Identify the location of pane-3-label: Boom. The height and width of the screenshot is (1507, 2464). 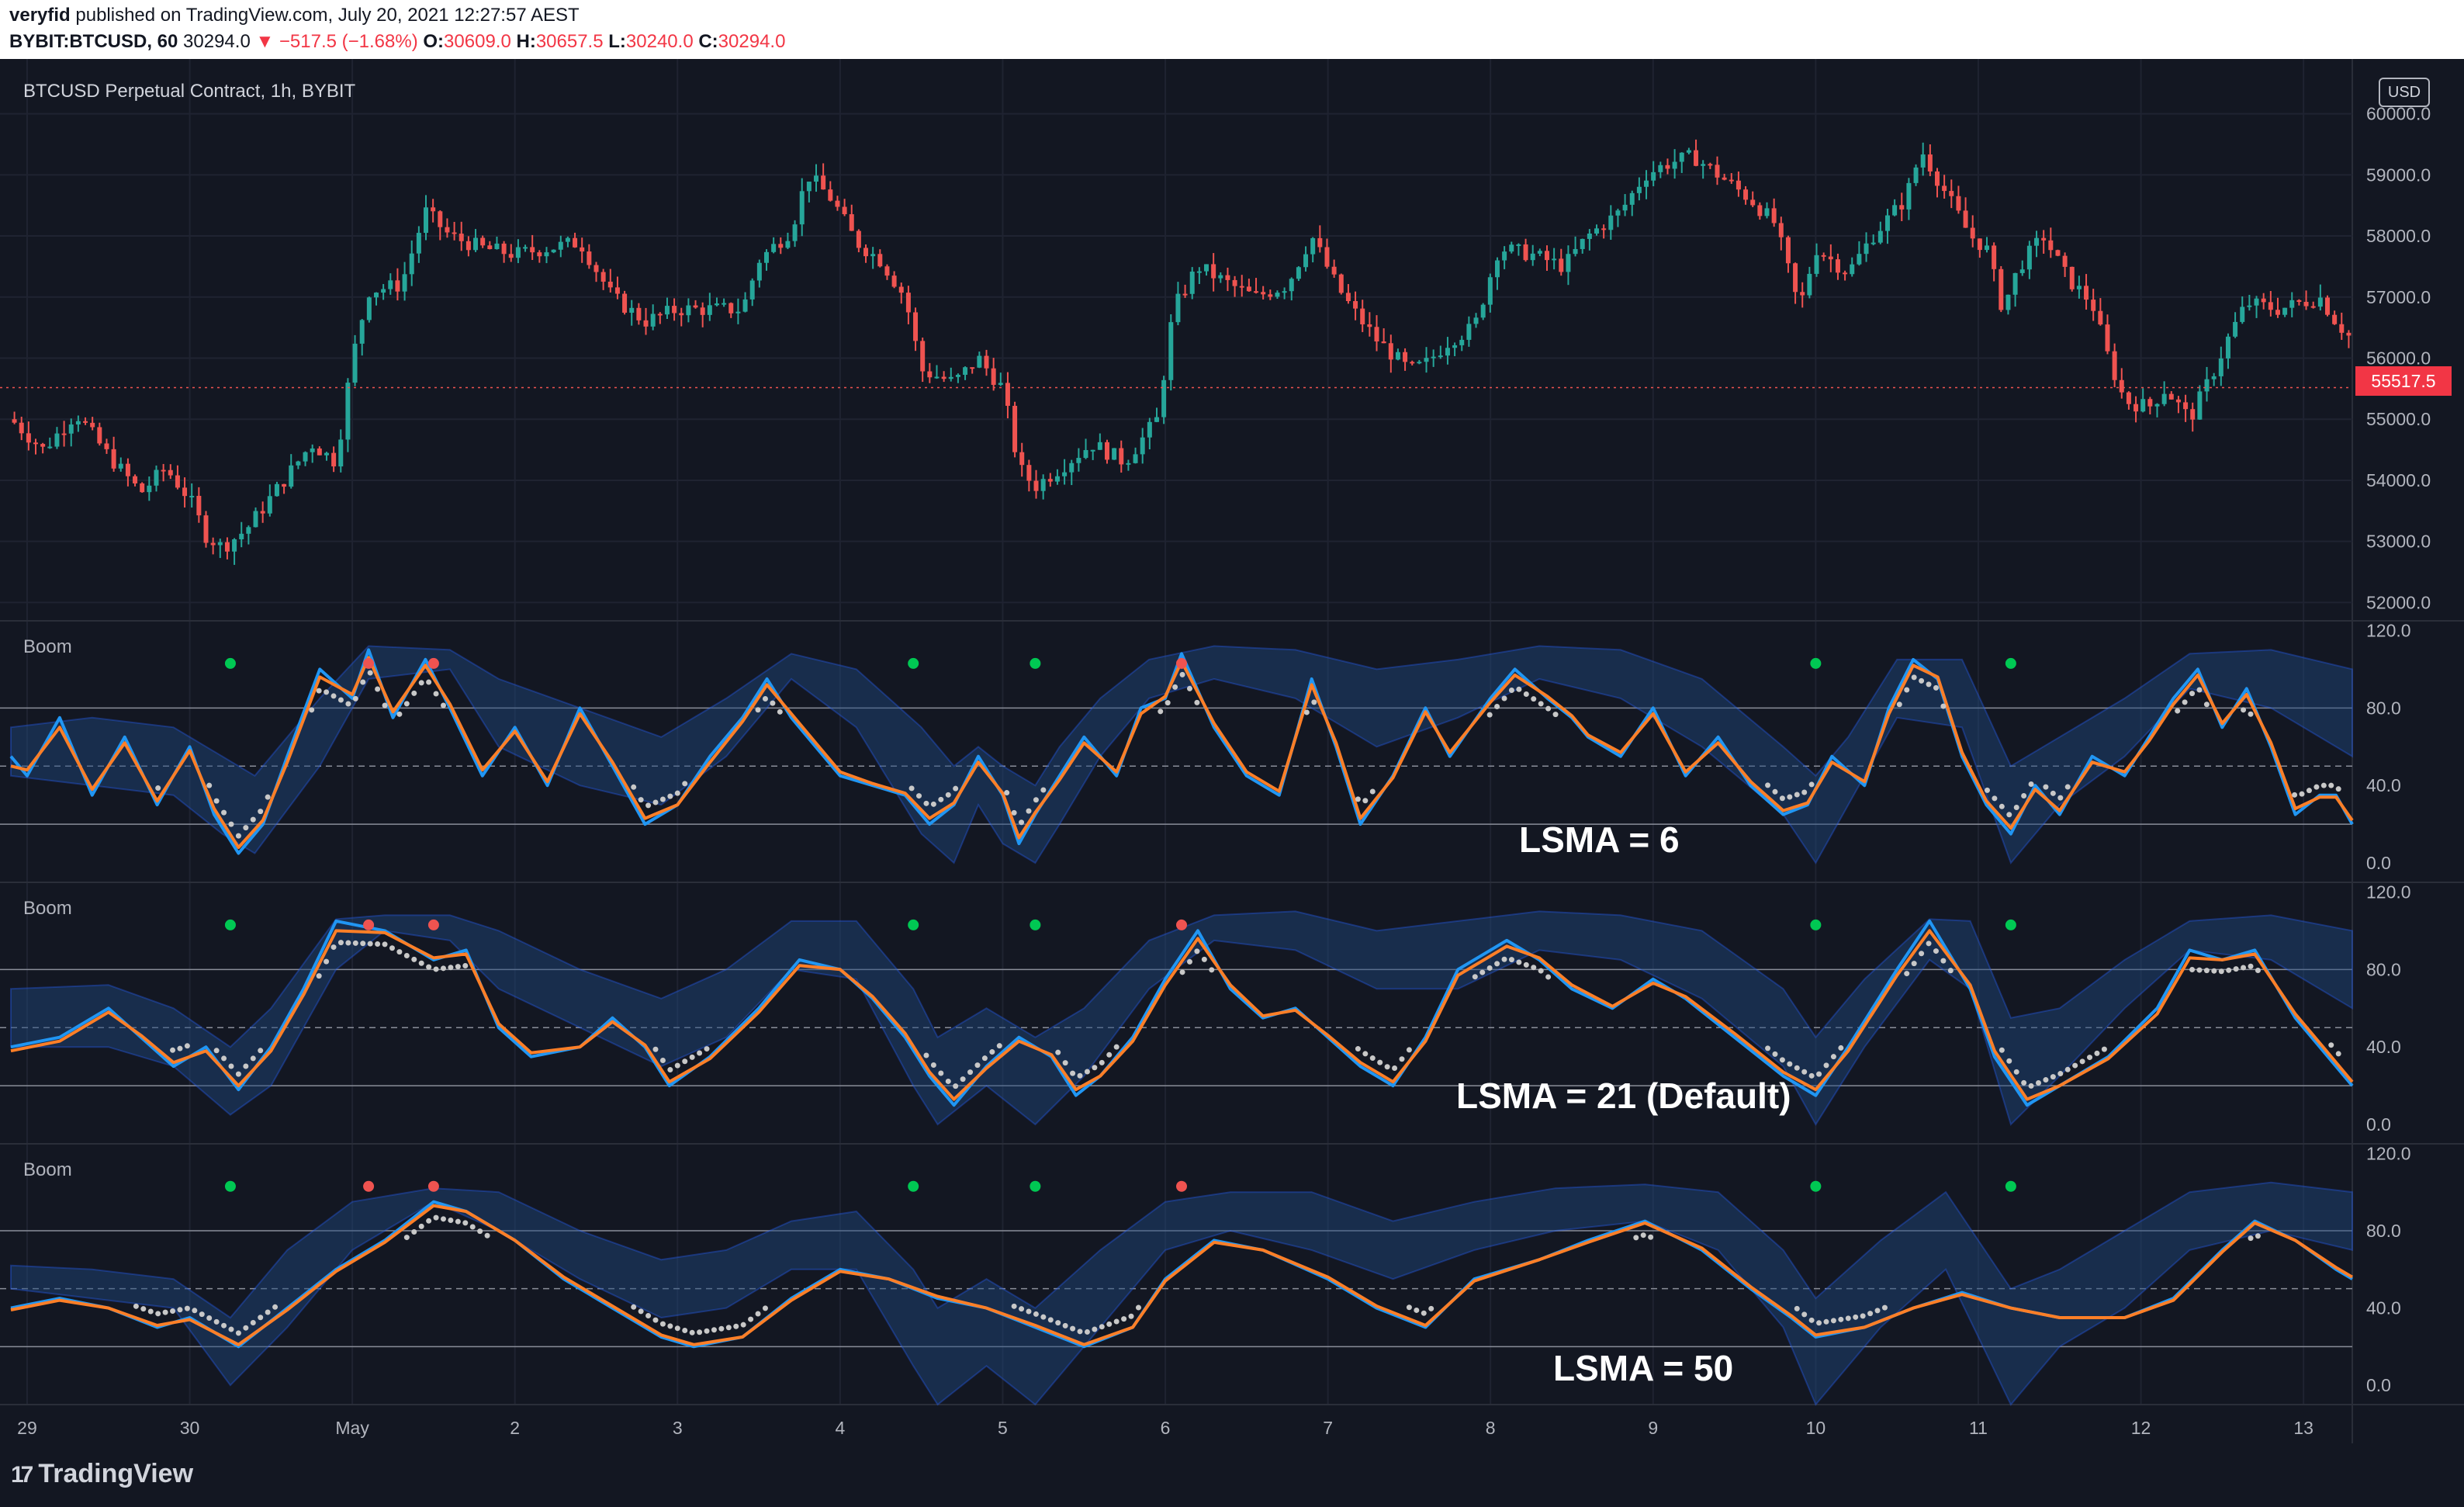
(47, 1170).